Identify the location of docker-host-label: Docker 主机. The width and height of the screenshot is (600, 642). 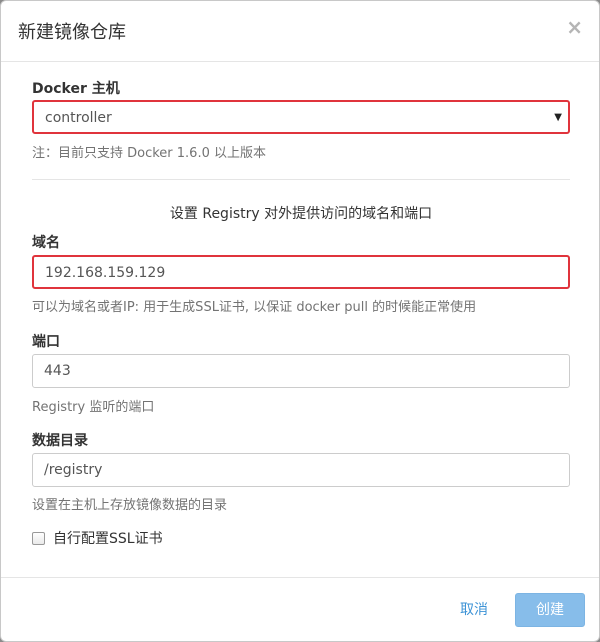
(76, 89).